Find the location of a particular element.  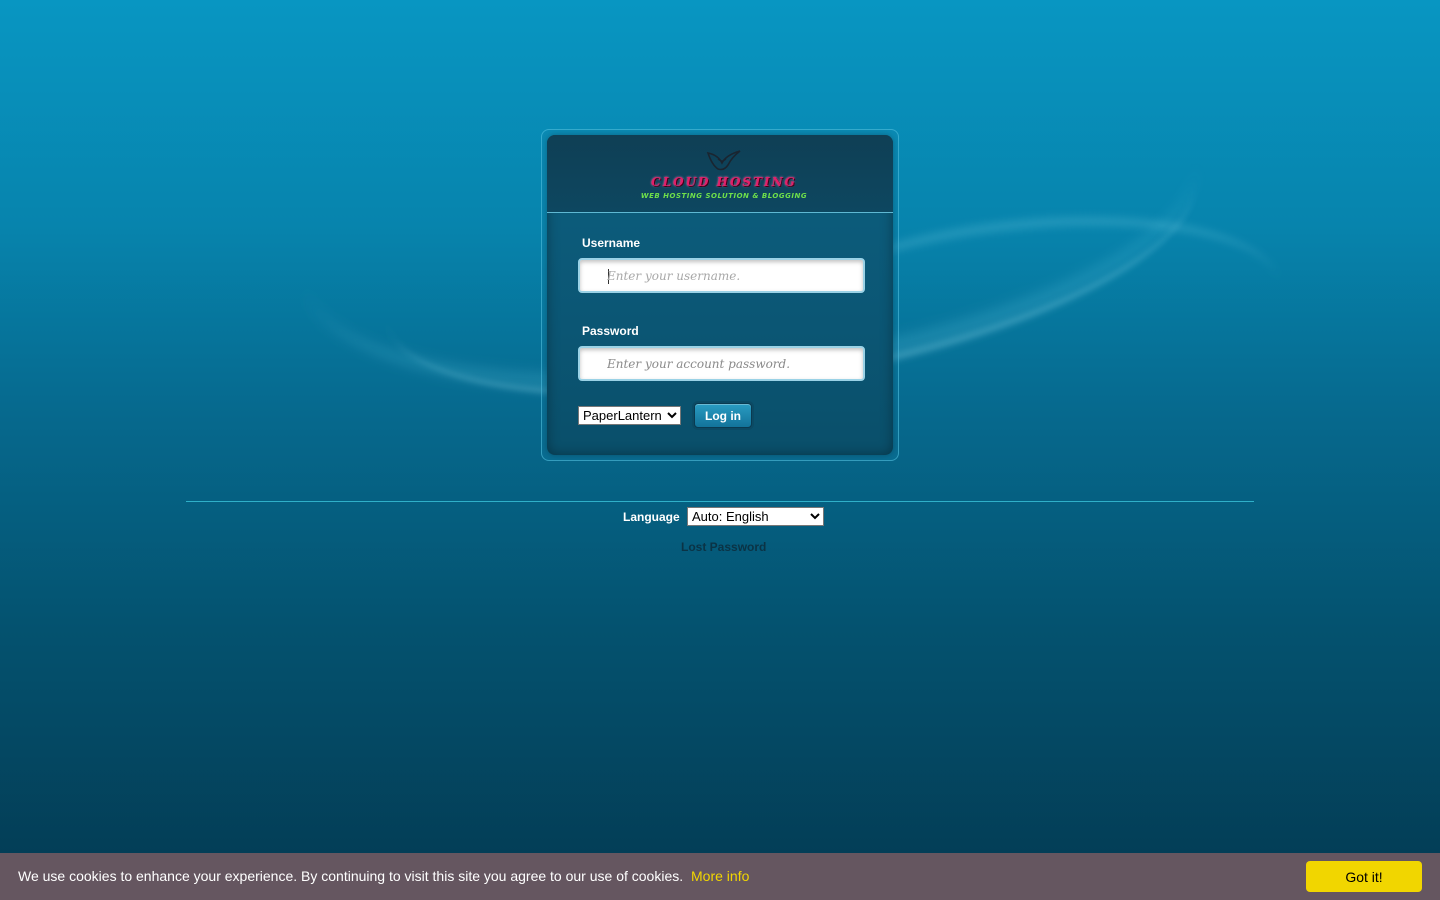

cookie-more-info-link: More info is located at coordinates (720, 876).